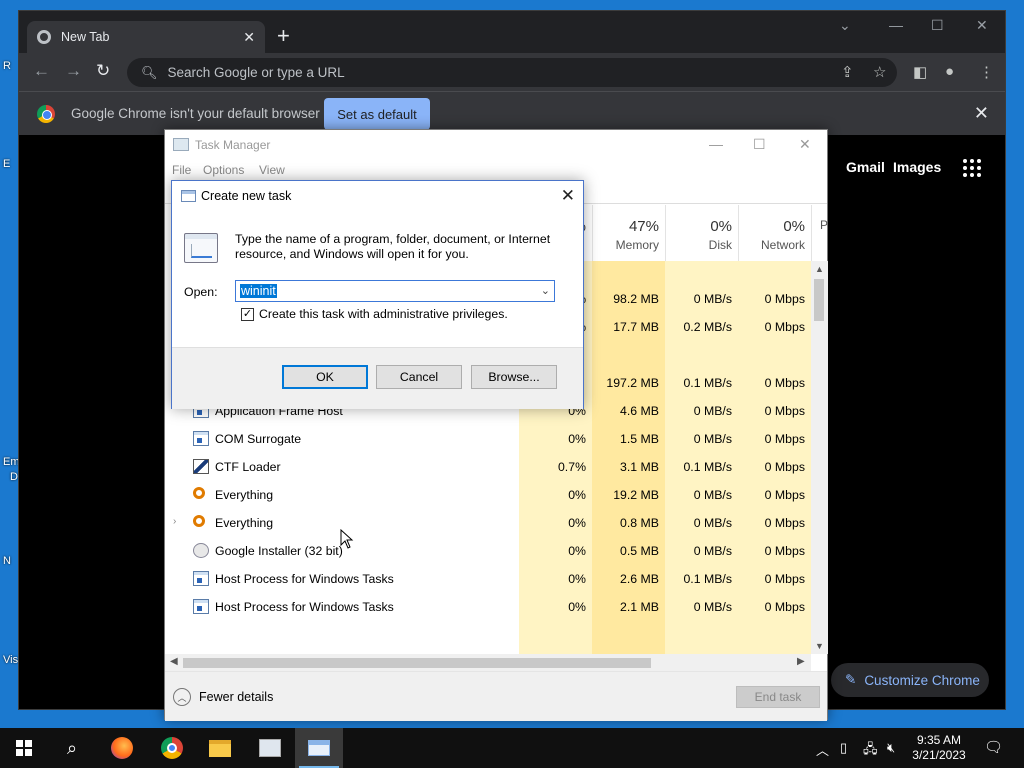 The height and width of the screenshot is (768, 1024). Describe the element at coordinates (174, 521) in the screenshot. I see `expand-arrow-icon: ›` at that location.